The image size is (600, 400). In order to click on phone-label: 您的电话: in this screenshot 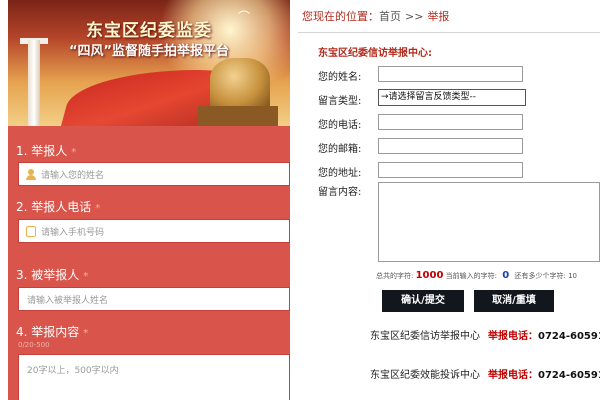, I will do `click(340, 125)`.